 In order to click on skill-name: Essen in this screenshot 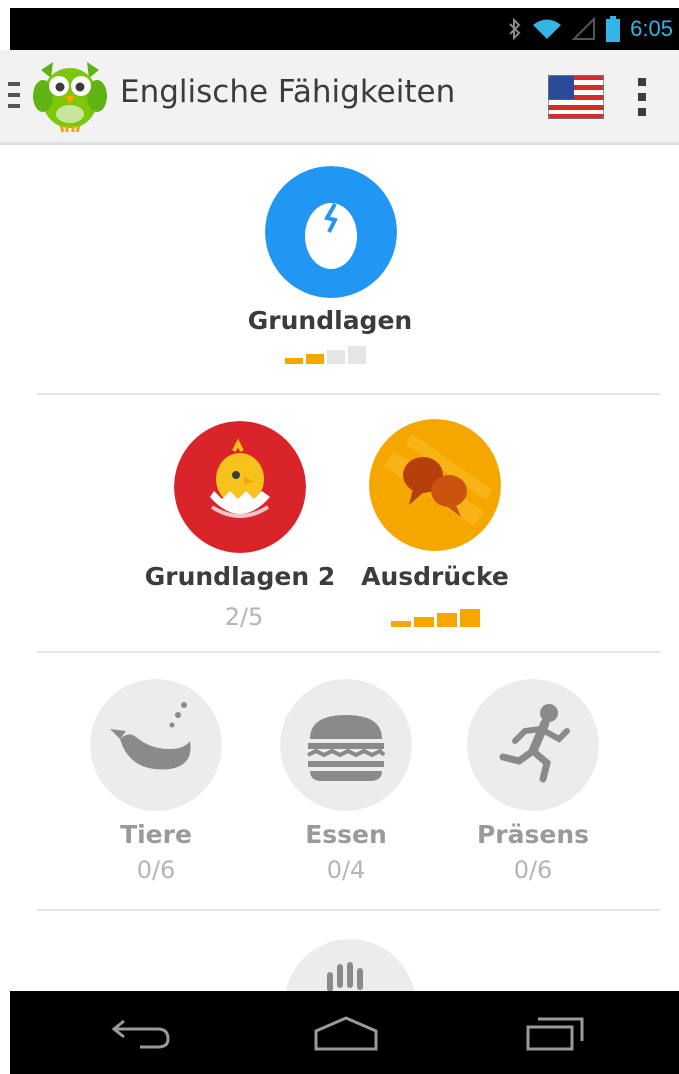, I will do `click(346, 834)`.